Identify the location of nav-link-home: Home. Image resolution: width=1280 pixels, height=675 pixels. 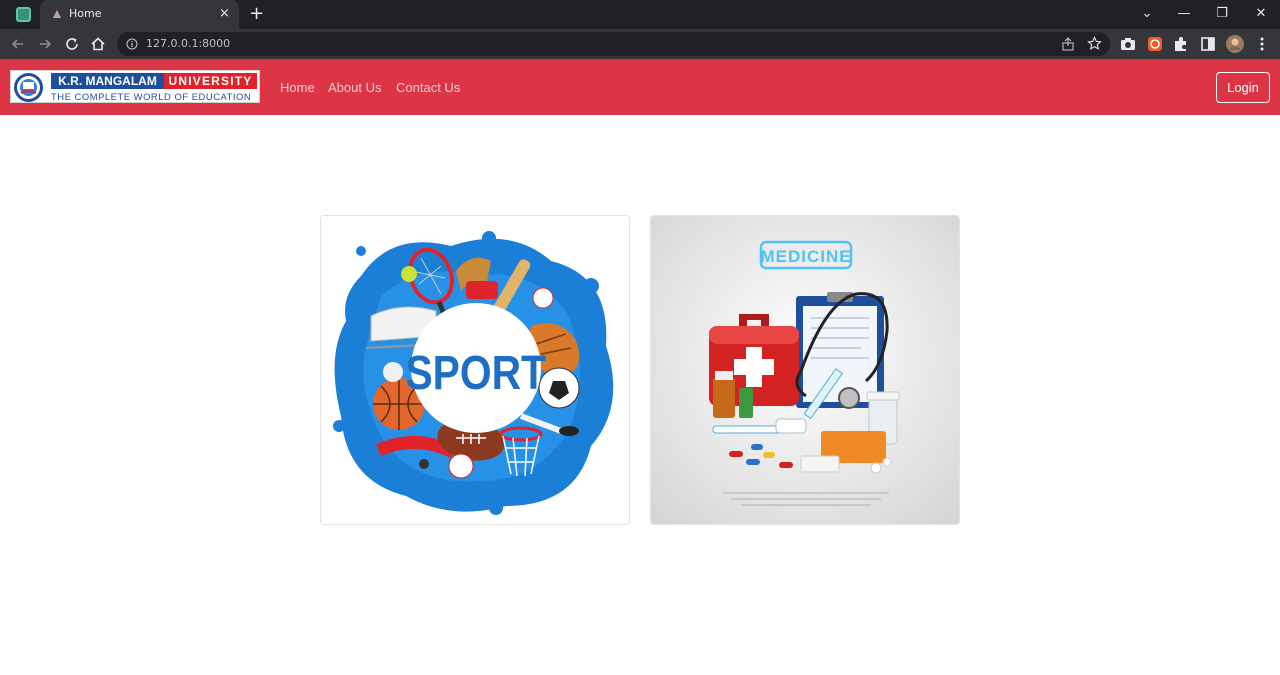
(297, 87).